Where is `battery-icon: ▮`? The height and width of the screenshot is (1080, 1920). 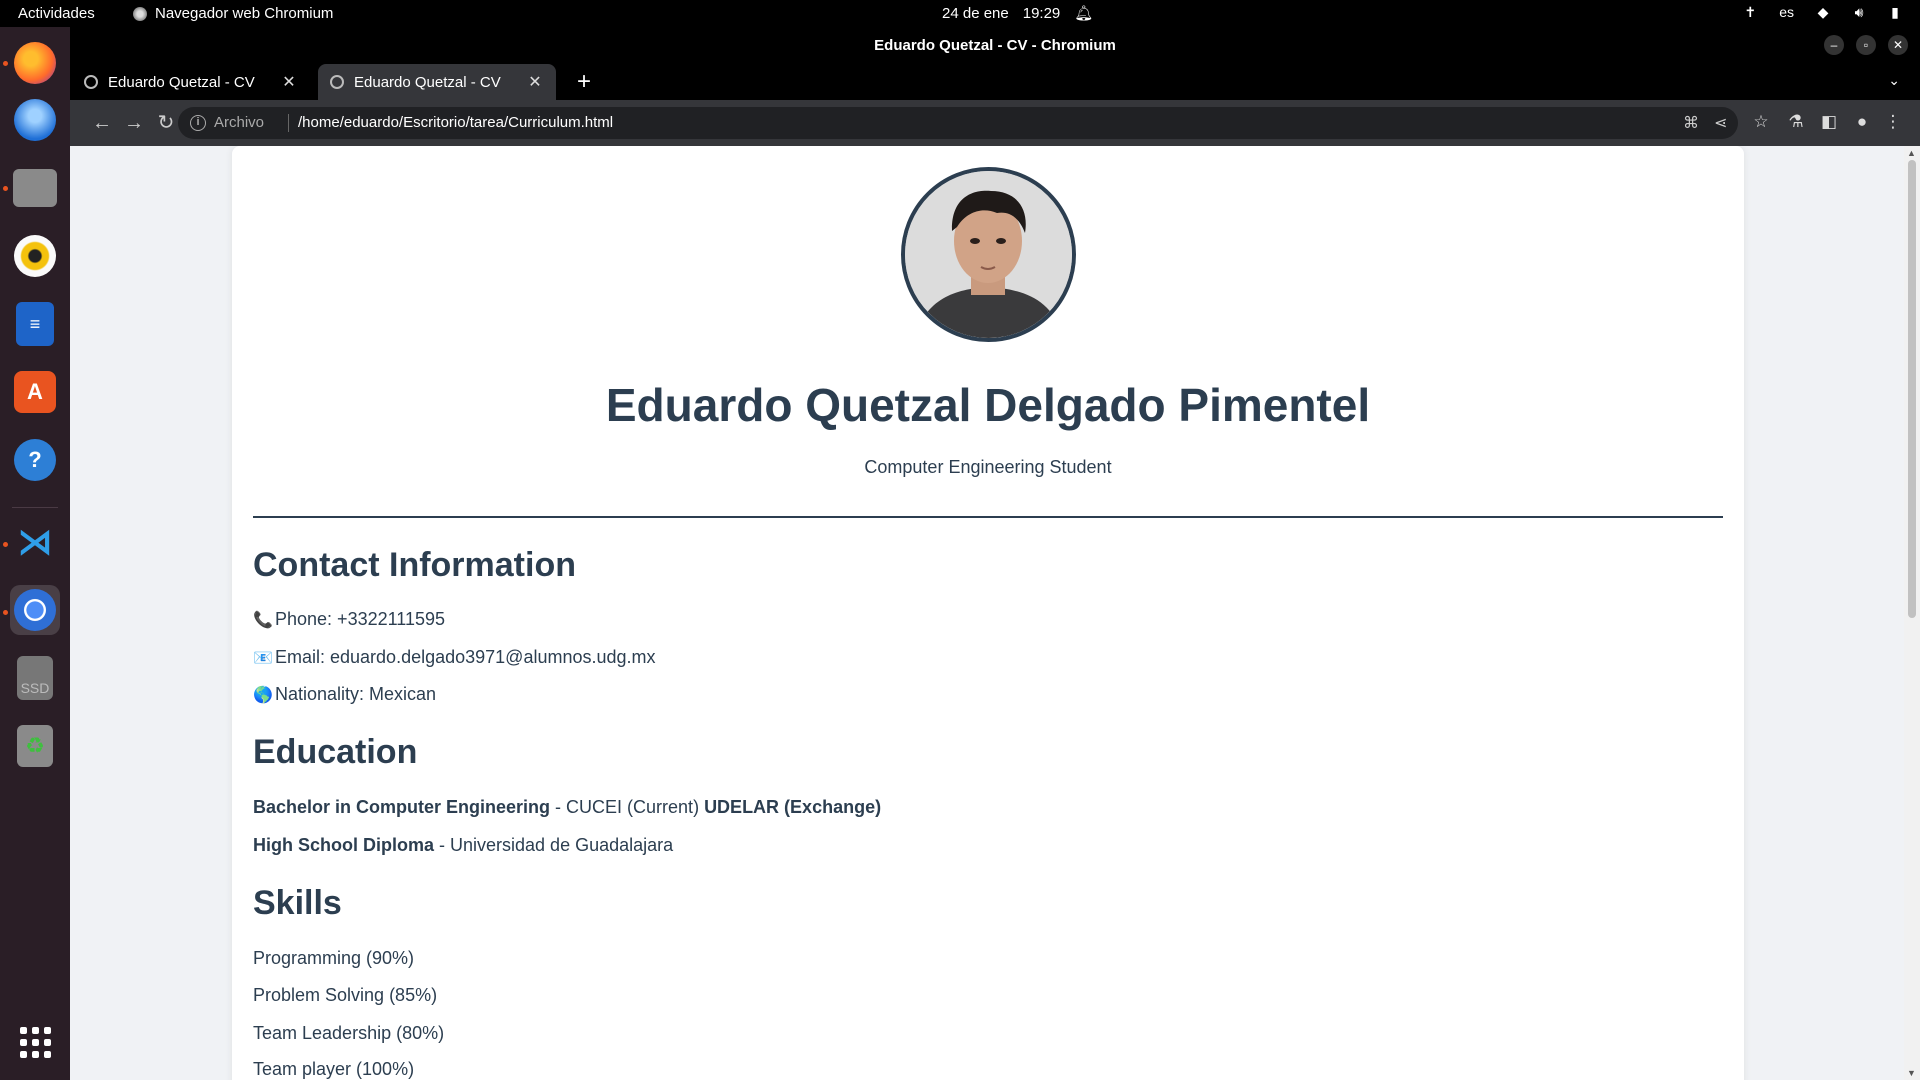 battery-icon: ▮ is located at coordinates (1895, 12).